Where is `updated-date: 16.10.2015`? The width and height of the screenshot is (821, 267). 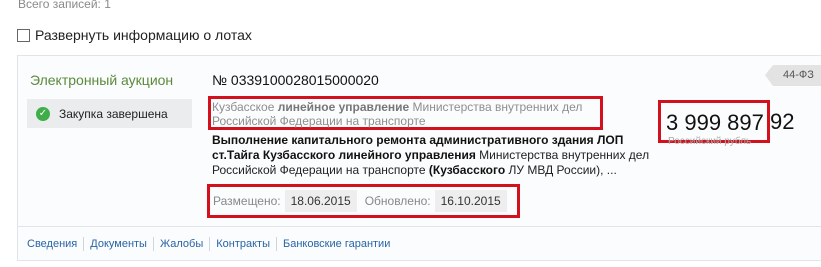 updated-date: 16.10.2015 is located at coordinates (470, 201).